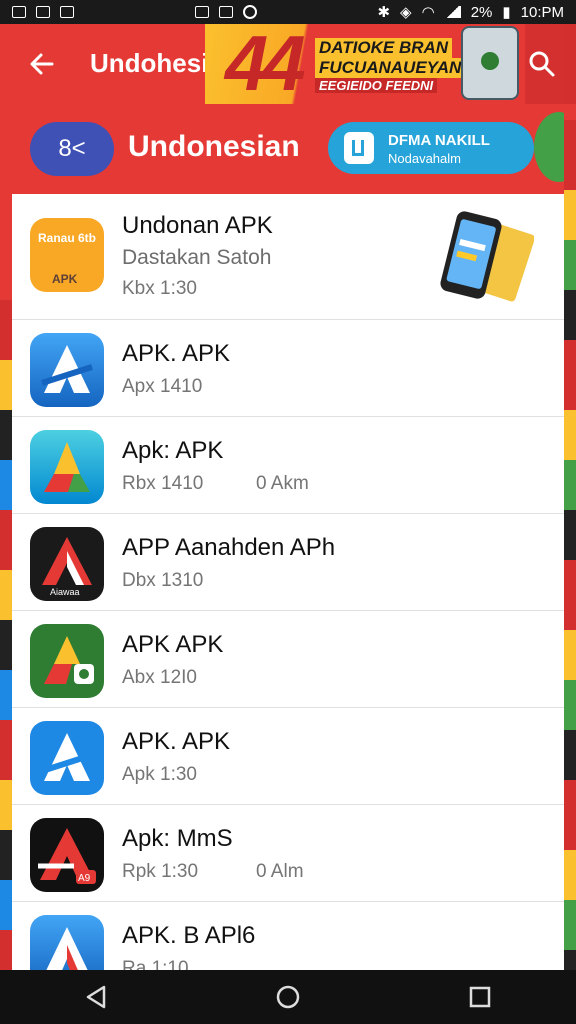 The image size is (576, 1024). I want to click on battery-icon: ▮, so click(506, 12).